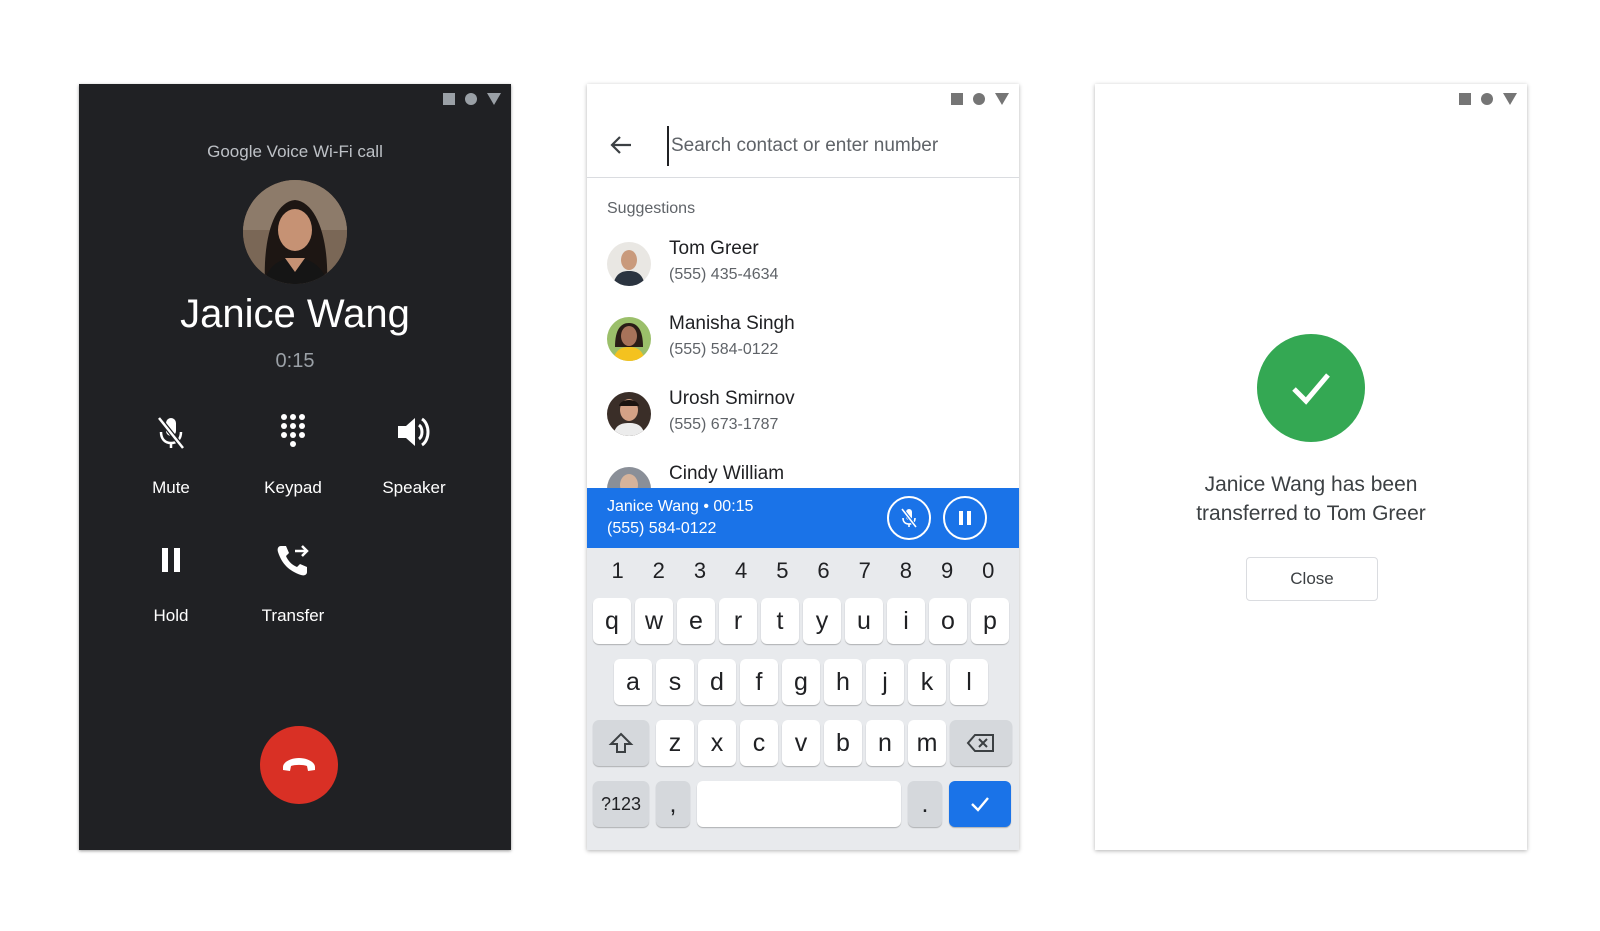 The image size is (1600, 931). Describe the element at coordinates (803, 571) in the screenshot. I see `number-row: 1 2 3 4 5 6 7 8 9 0` at that location.